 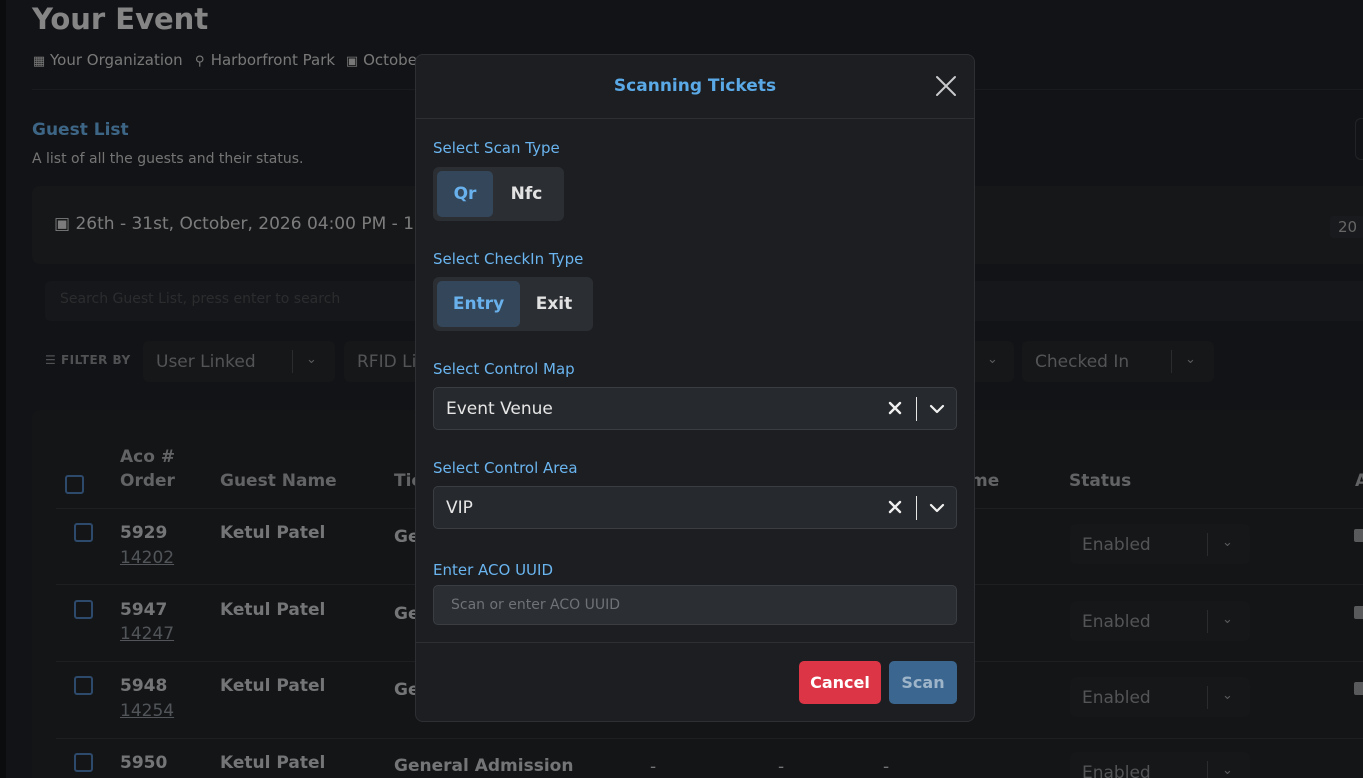 I want to click on control-area-value: VIP, so click(x=459, y=508).